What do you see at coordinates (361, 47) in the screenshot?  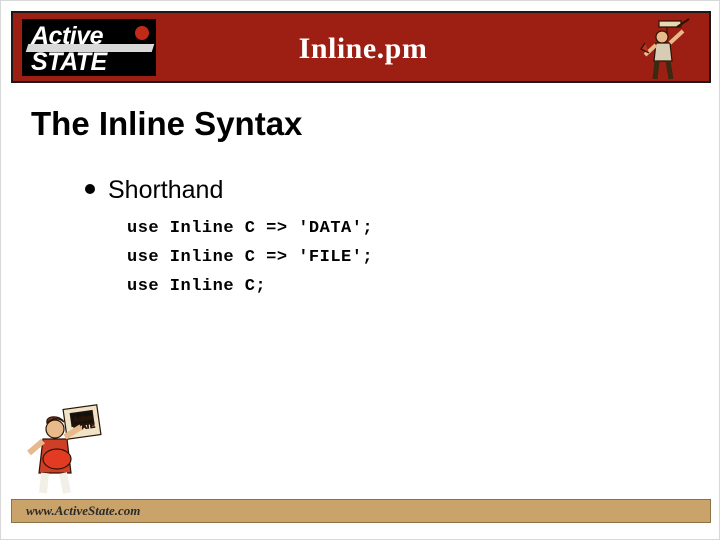 I see `header-band: Inline.pm Active STATE` at bounding box center [361, 47].